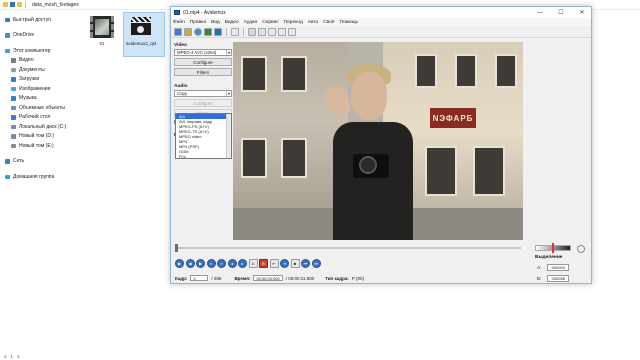 The image size is (640, 360). What do you see at coordinates (305, 263) in the screenshot?
I see `first-frame-icon: ⏮` at bounding box center [305, 263].